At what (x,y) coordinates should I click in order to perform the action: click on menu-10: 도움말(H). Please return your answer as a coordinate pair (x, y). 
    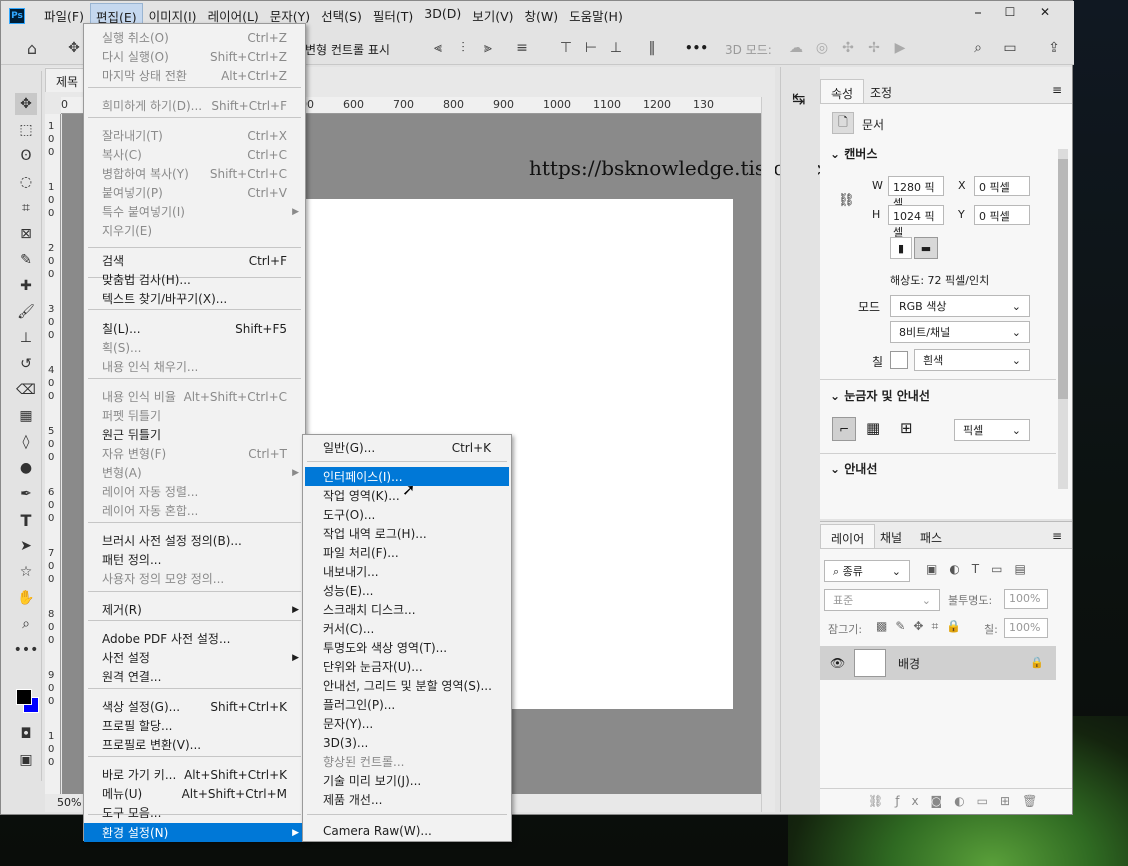
    Looking at the image, I should click on (596, 16).